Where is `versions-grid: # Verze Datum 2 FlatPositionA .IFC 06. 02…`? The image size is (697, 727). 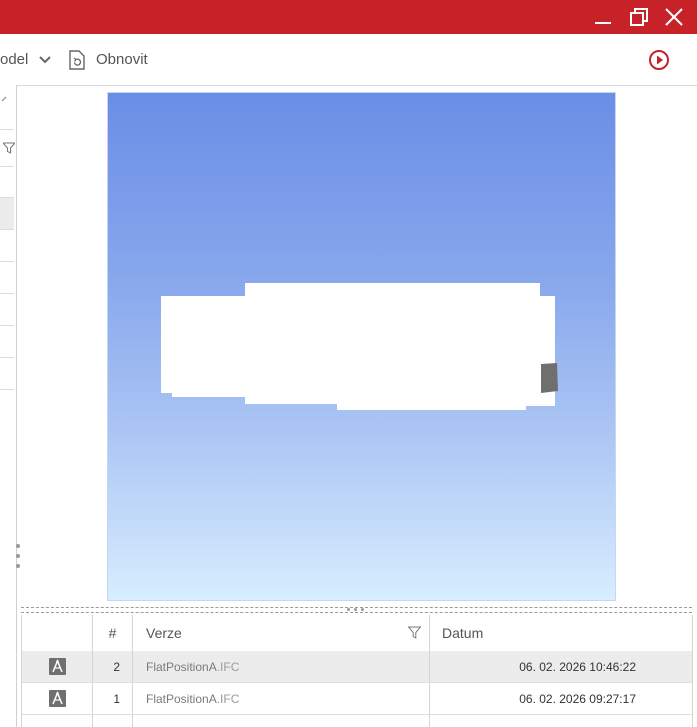 versions-grid: # Verze Datum 2 FlatPositionA .IFC 06. 02… is located at coordinates (357, 671).